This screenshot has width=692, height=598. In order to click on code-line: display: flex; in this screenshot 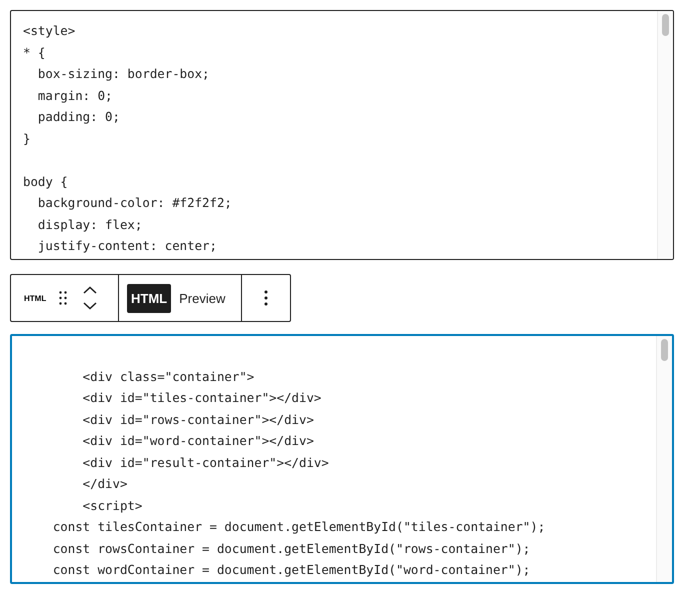, I will do `click(89, 224)`.